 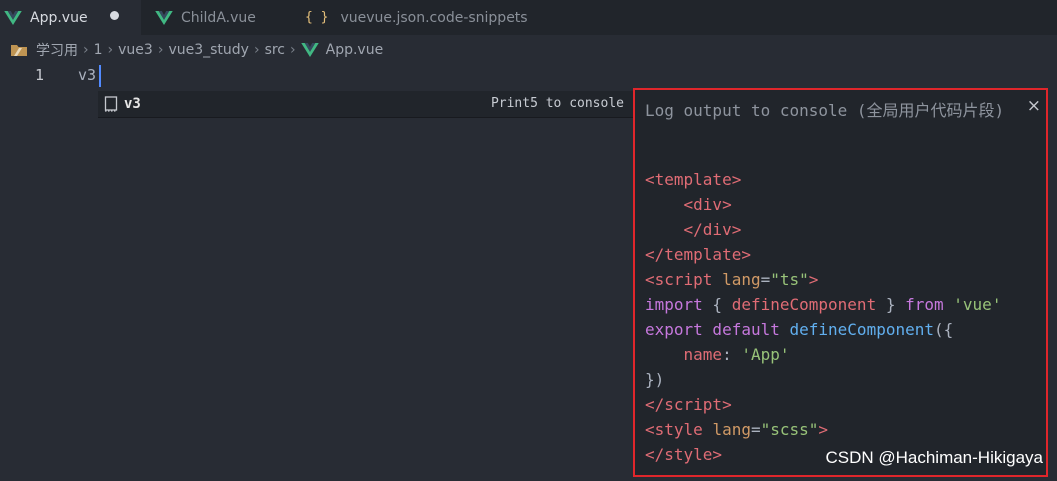 I want to click on tab-app-vue: App.vue, so click(x=70, y=17).